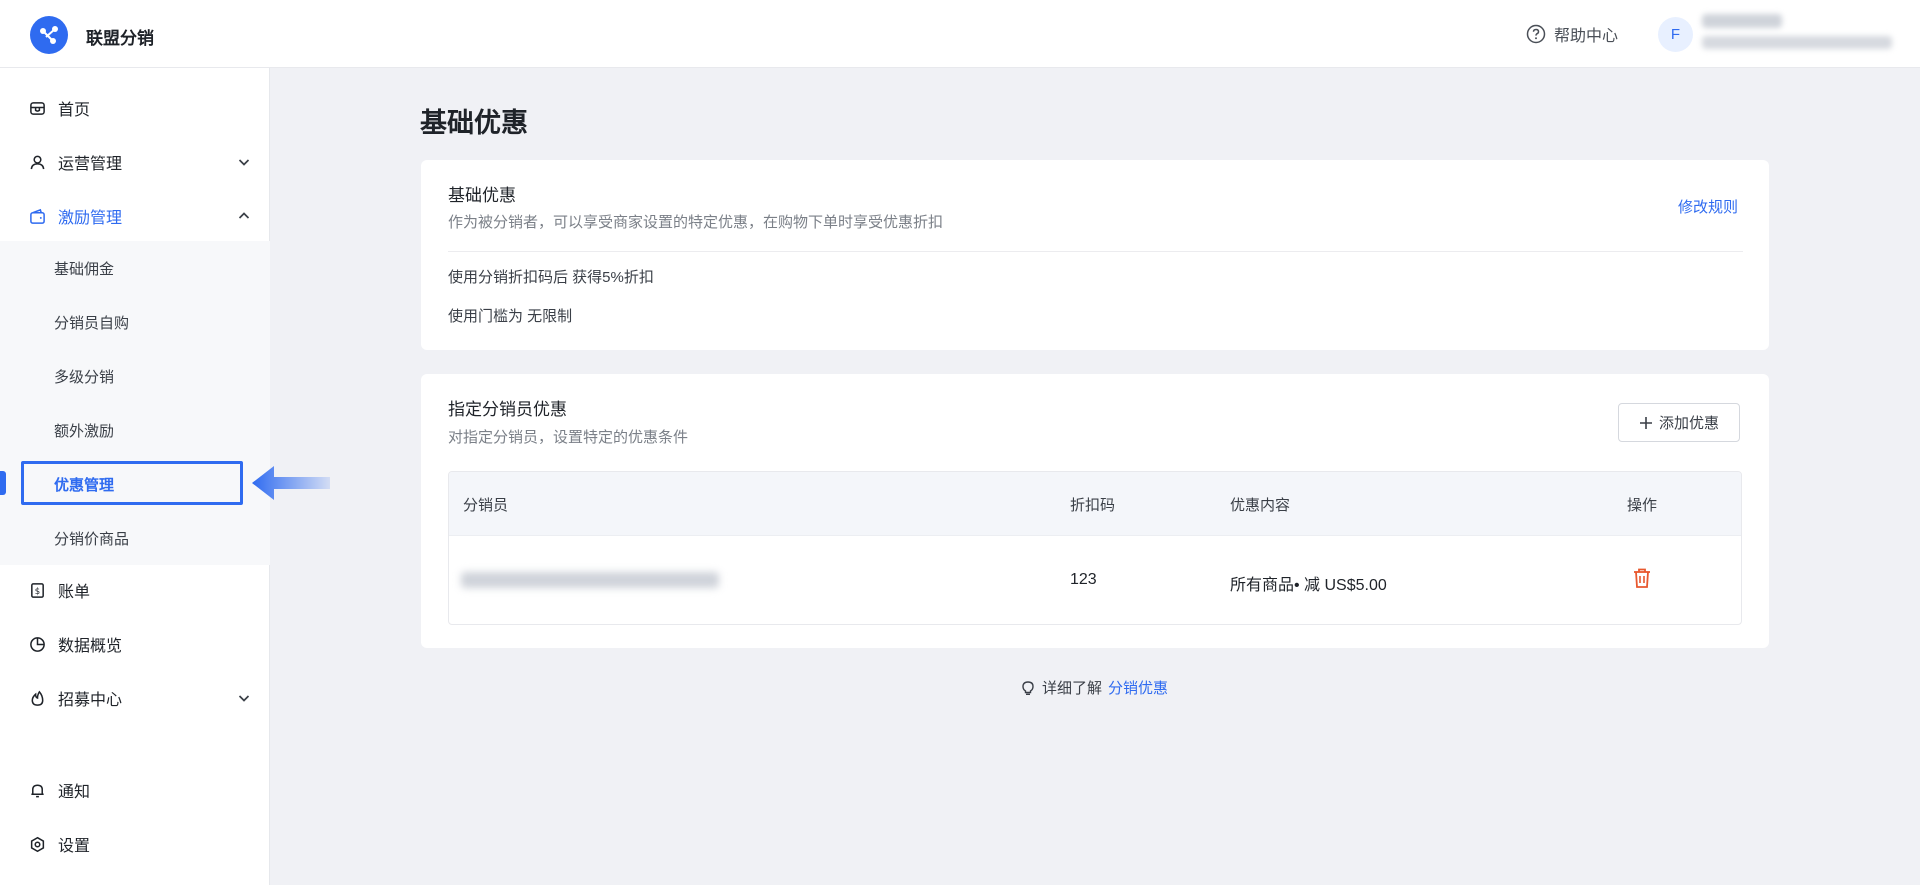 The image size is (1920, 885). What do you see at coordinates (1586, 36) in the screenshot?
I see `help-center-label: 帮助中心` at bounding box center [1586, 36].